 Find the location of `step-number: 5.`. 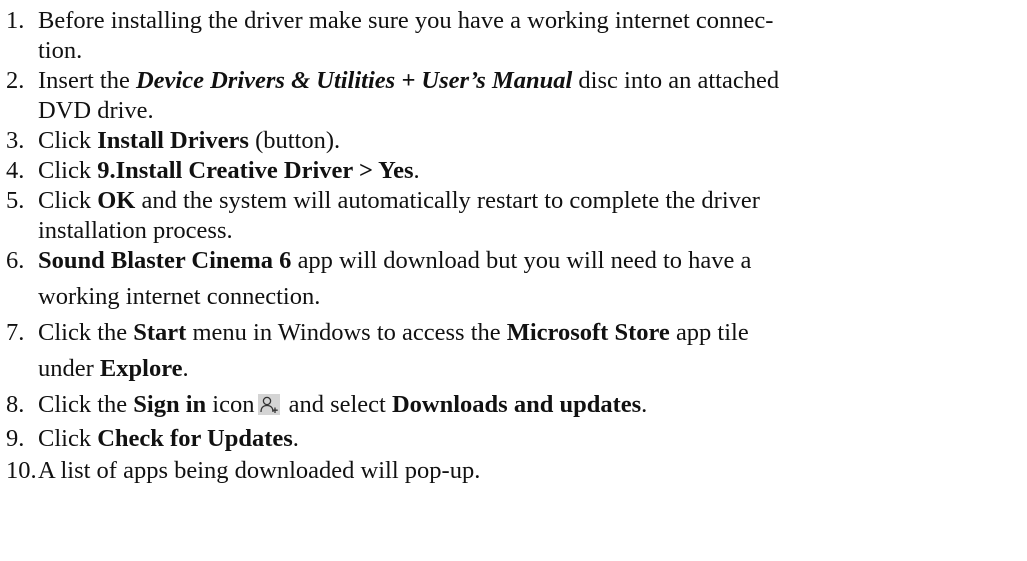

step-number: 5. is located at coordinates (15, 200).